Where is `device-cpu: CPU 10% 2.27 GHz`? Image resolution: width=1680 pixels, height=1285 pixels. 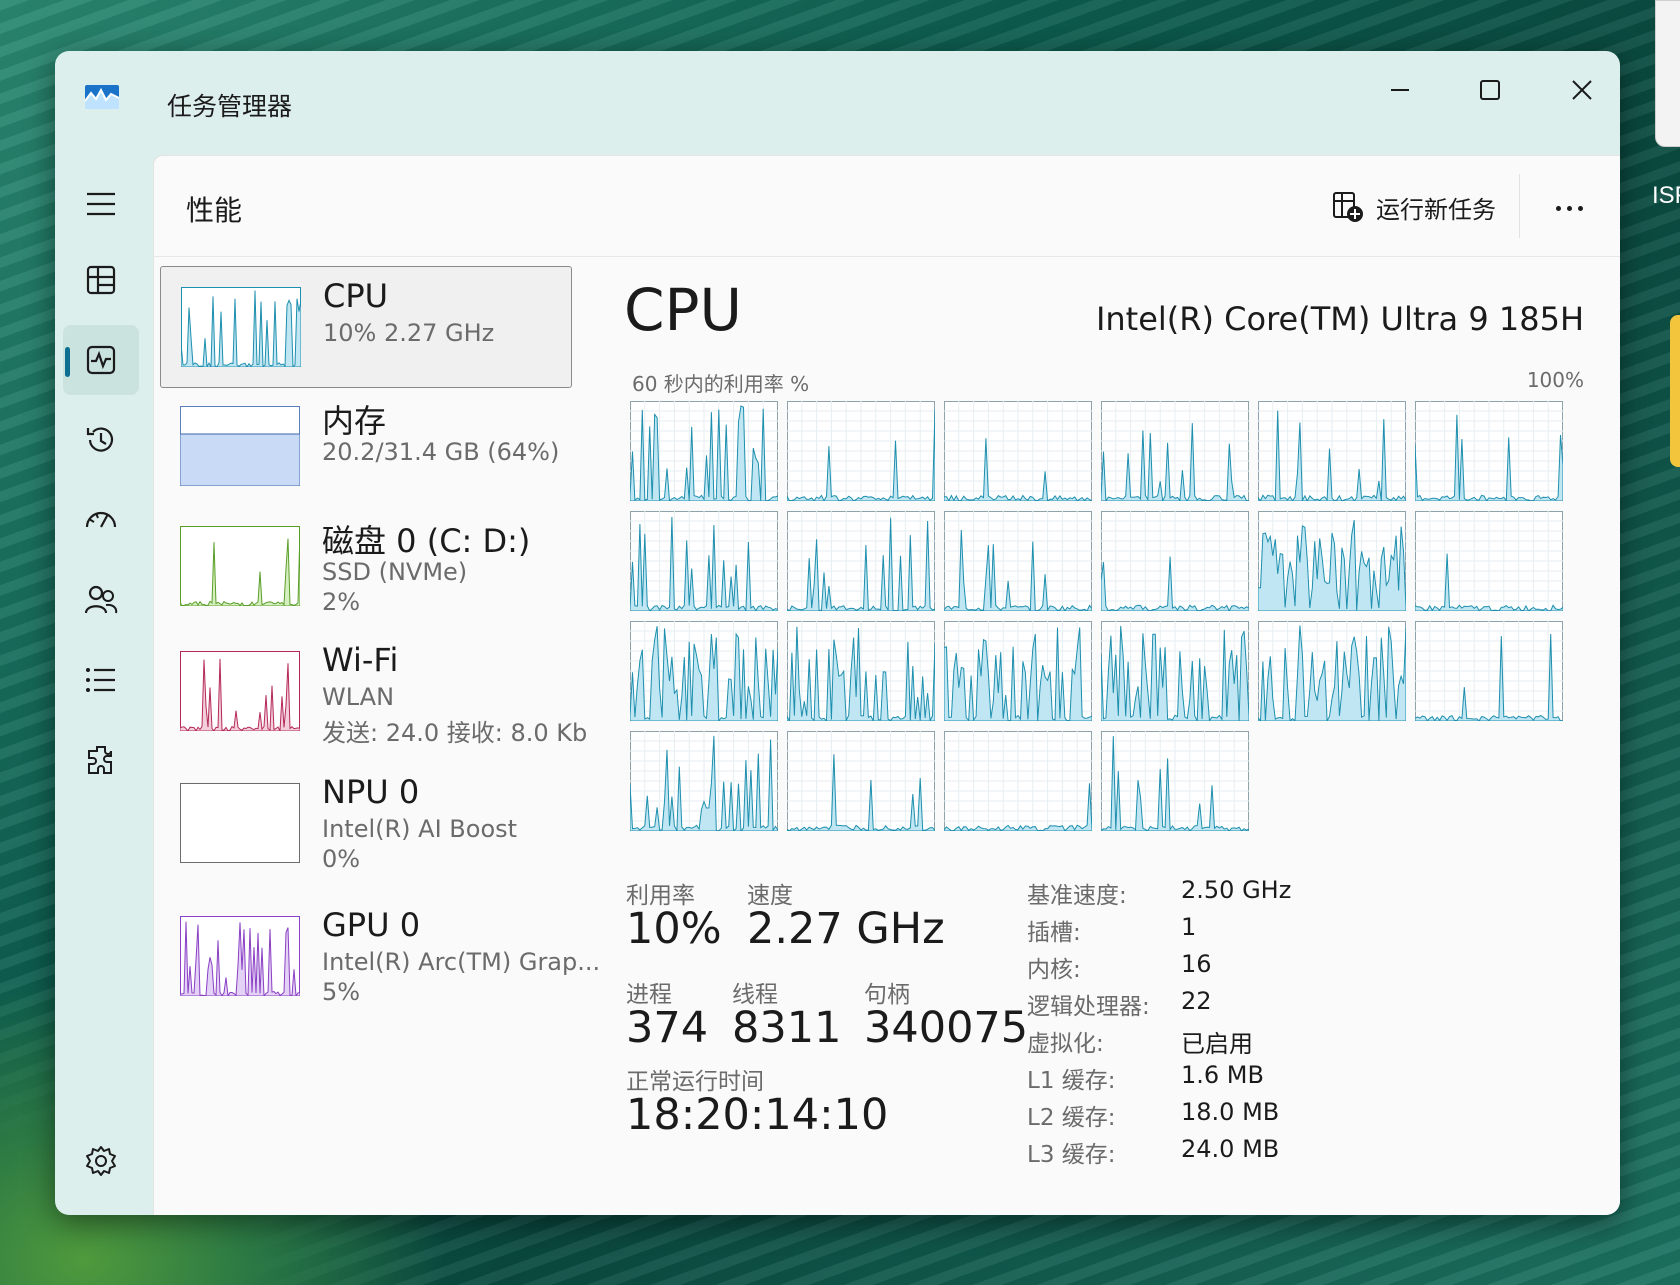
device-cpu: CPU 10% 2.27 GHz is located at coordinates (366, 327).